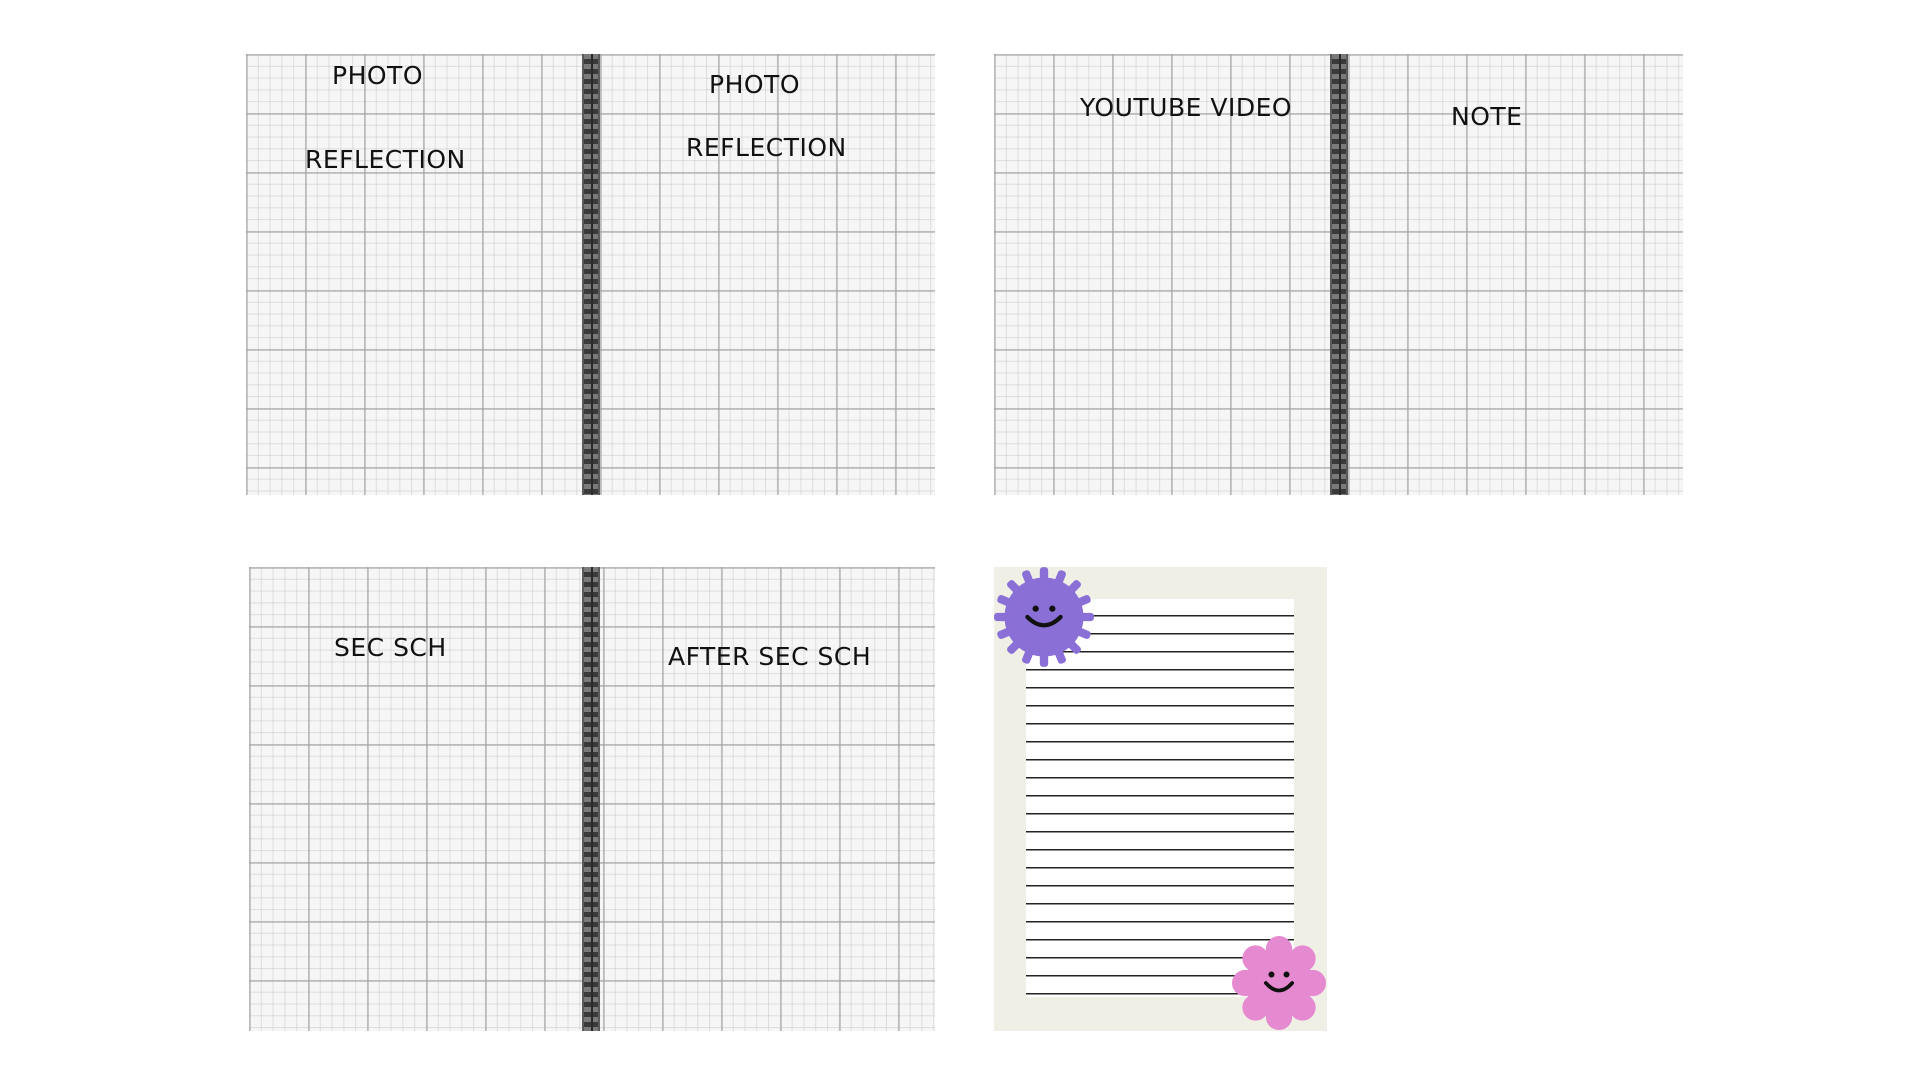  I want to click on page-label-photo-left: PHOTO, so click(378, 75).